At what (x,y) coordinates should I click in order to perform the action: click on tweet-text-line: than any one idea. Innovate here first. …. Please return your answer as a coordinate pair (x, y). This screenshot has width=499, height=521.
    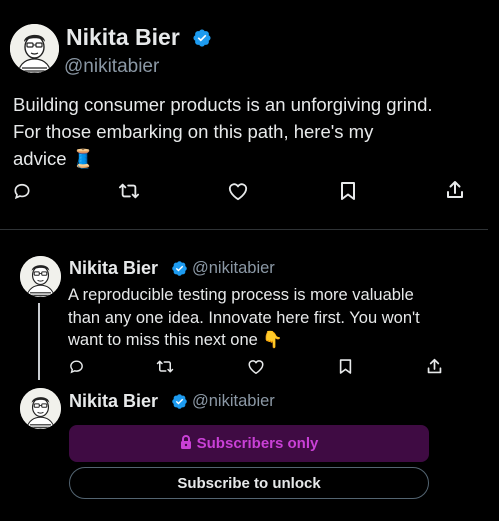
    Looking at the image, I should click on (244, 317).